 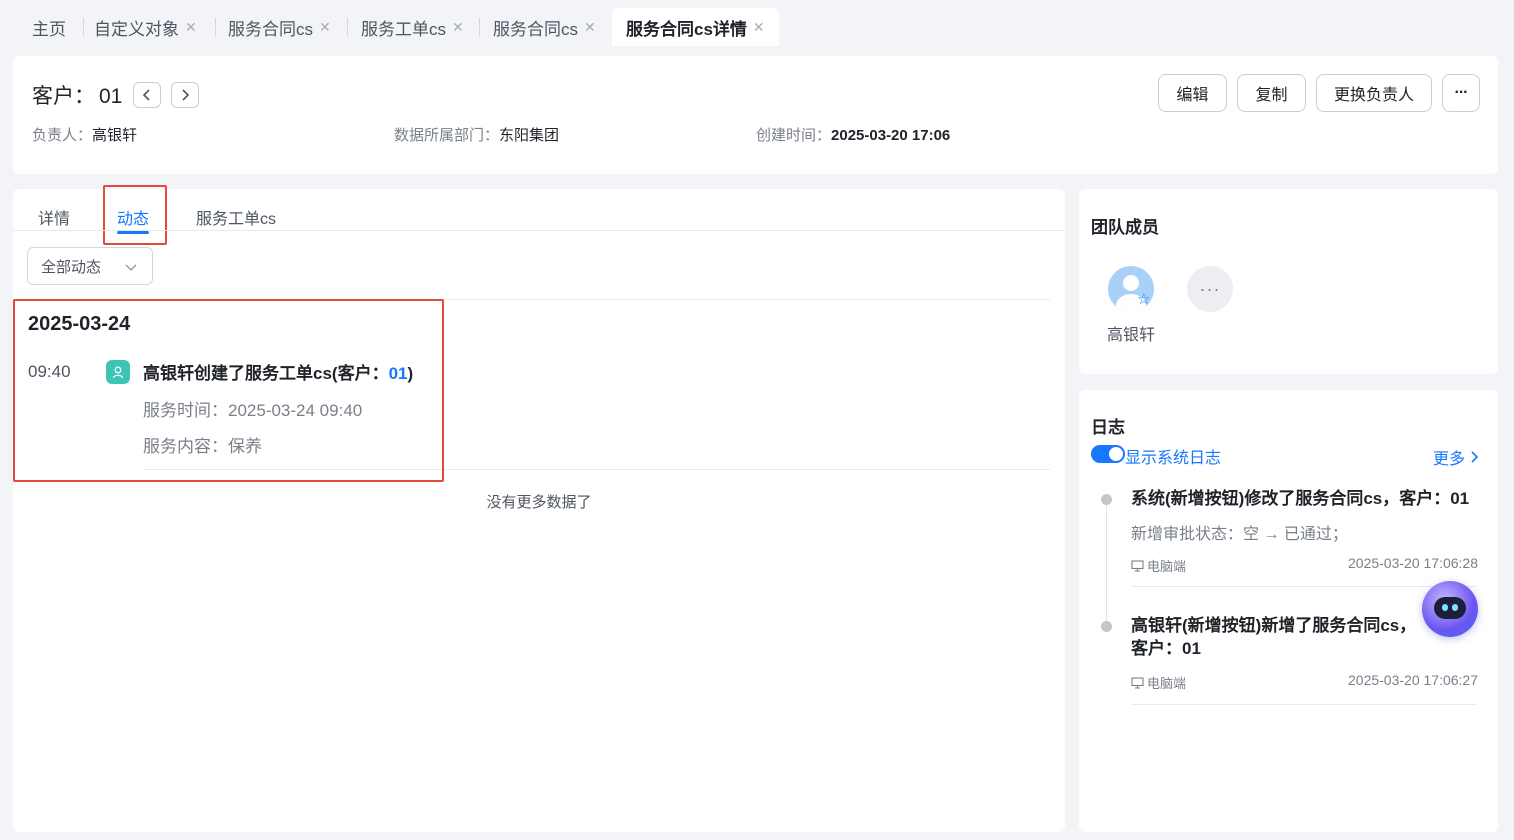 What do you see at coordinates (1131, 283) in the screenshot?
I see `avatar-head` at bounding box center [1131, 283].